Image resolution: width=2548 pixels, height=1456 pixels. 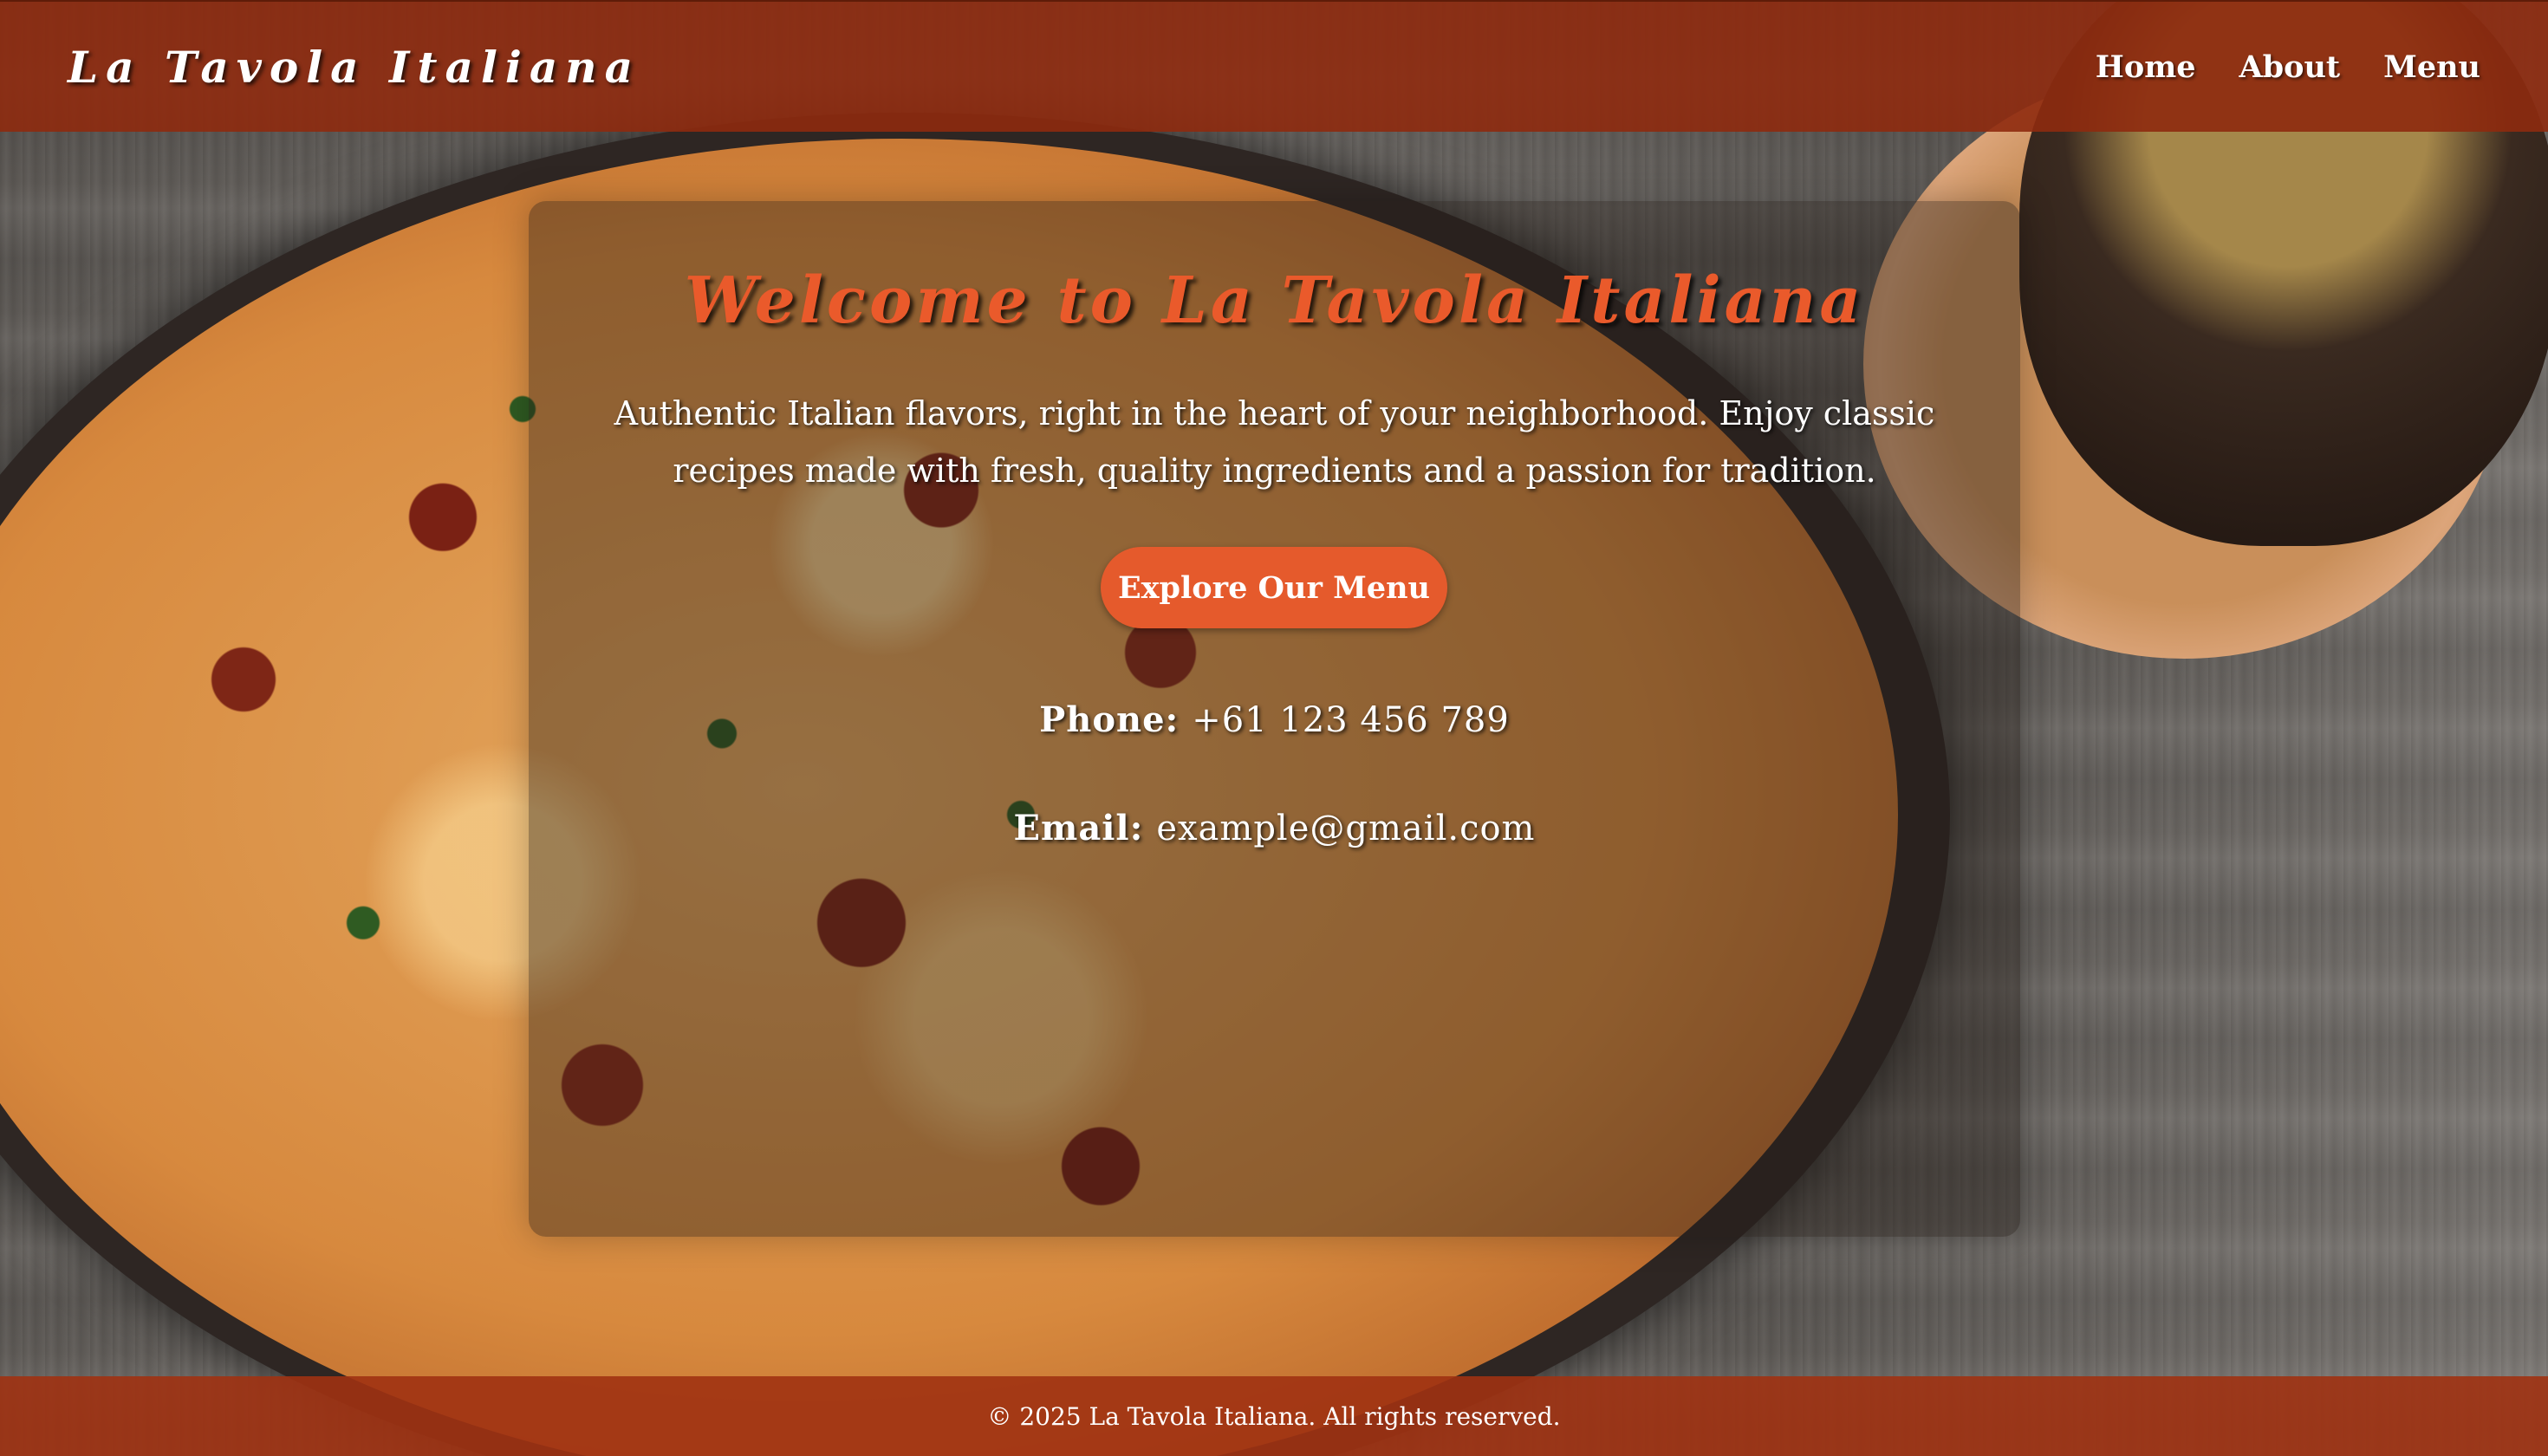 What do you see at coordinates (1351, 720) in the screenshot?
I see `phone-value: +61 123 456 789` at bounding box center [1351, 720].